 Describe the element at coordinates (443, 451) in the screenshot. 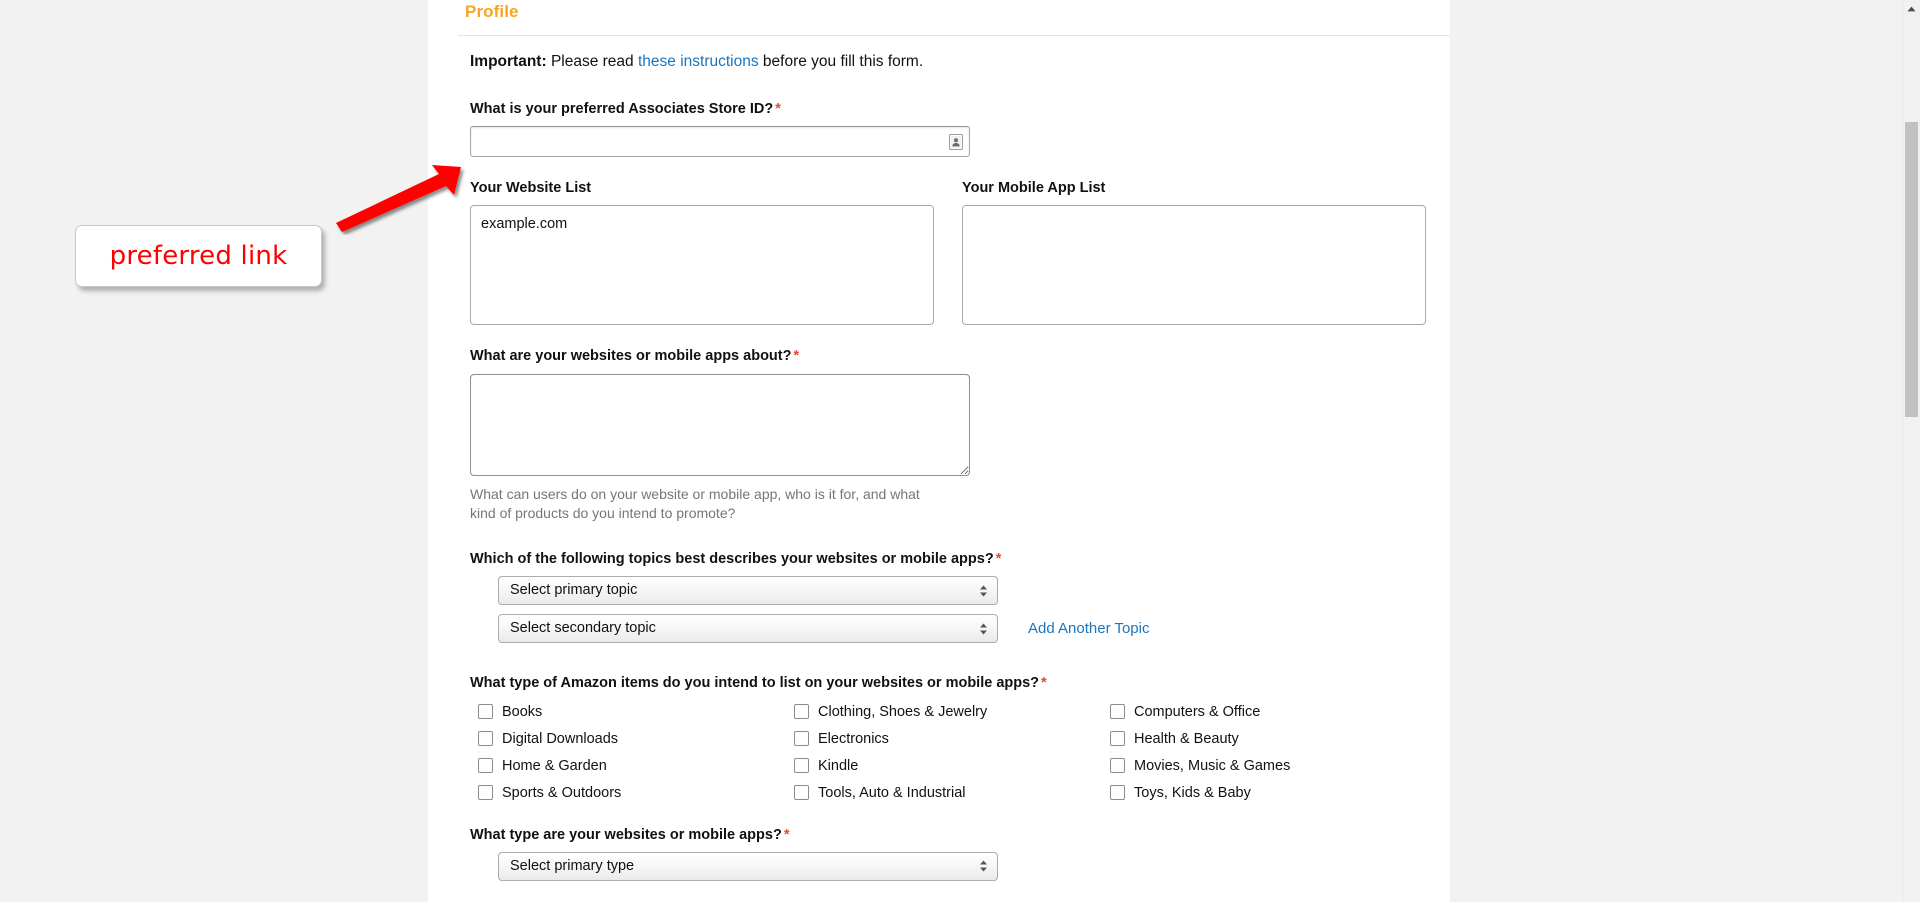

I see `card-left-gutter` at that location.